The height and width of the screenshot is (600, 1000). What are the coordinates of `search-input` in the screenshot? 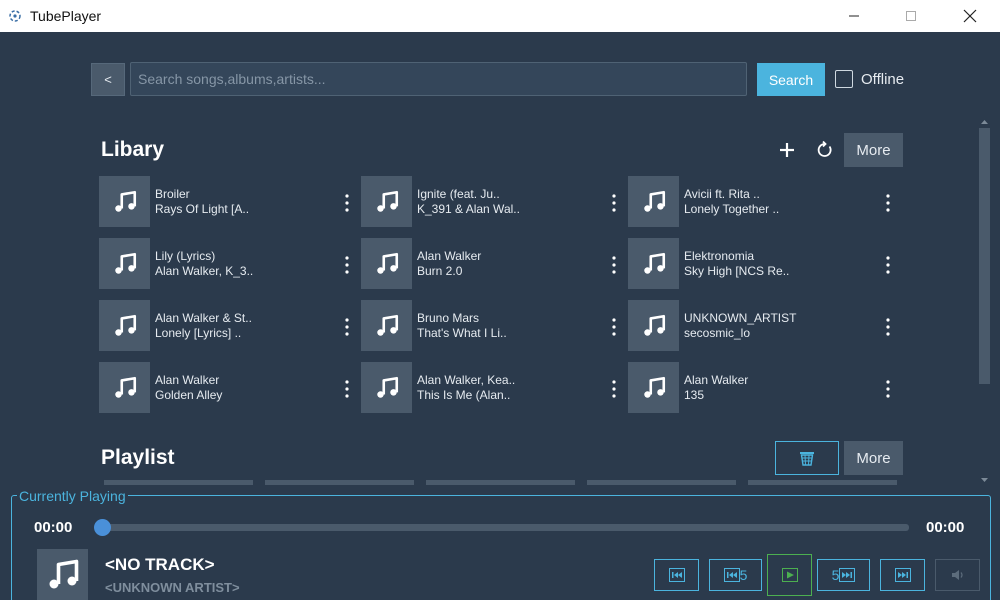 It's located at (438, 79).